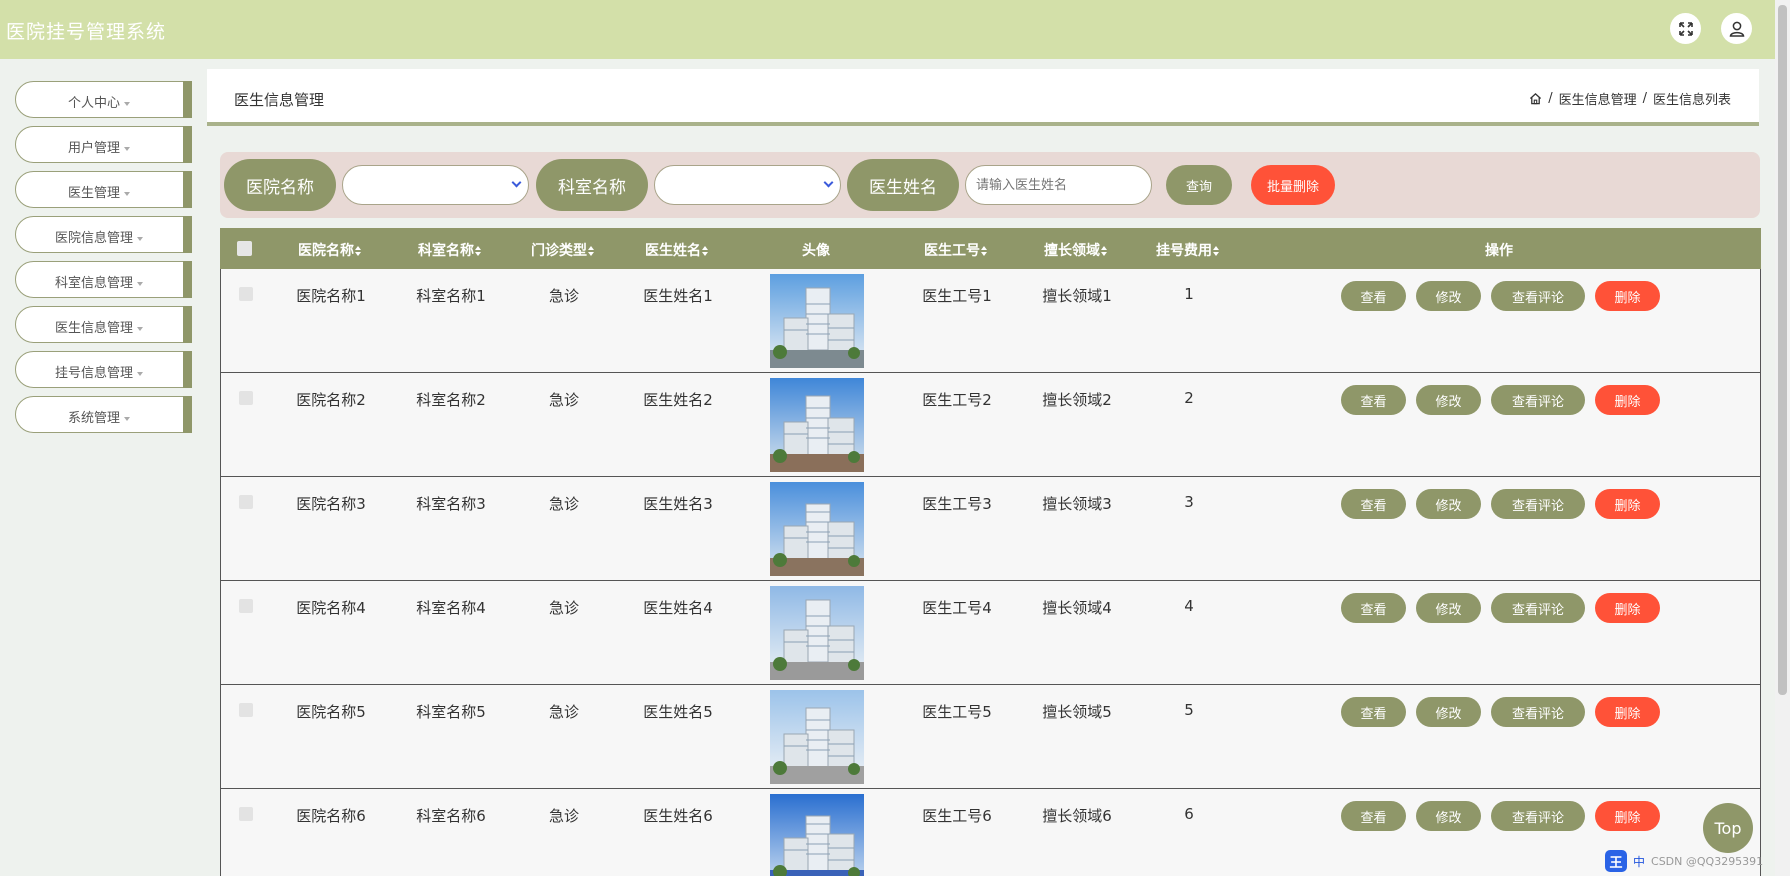  What do you see at coordinates (1076, 250) in the screenshot?
I see `column-header-specialty: 擅长领域` at bounding box center [1076, 250].